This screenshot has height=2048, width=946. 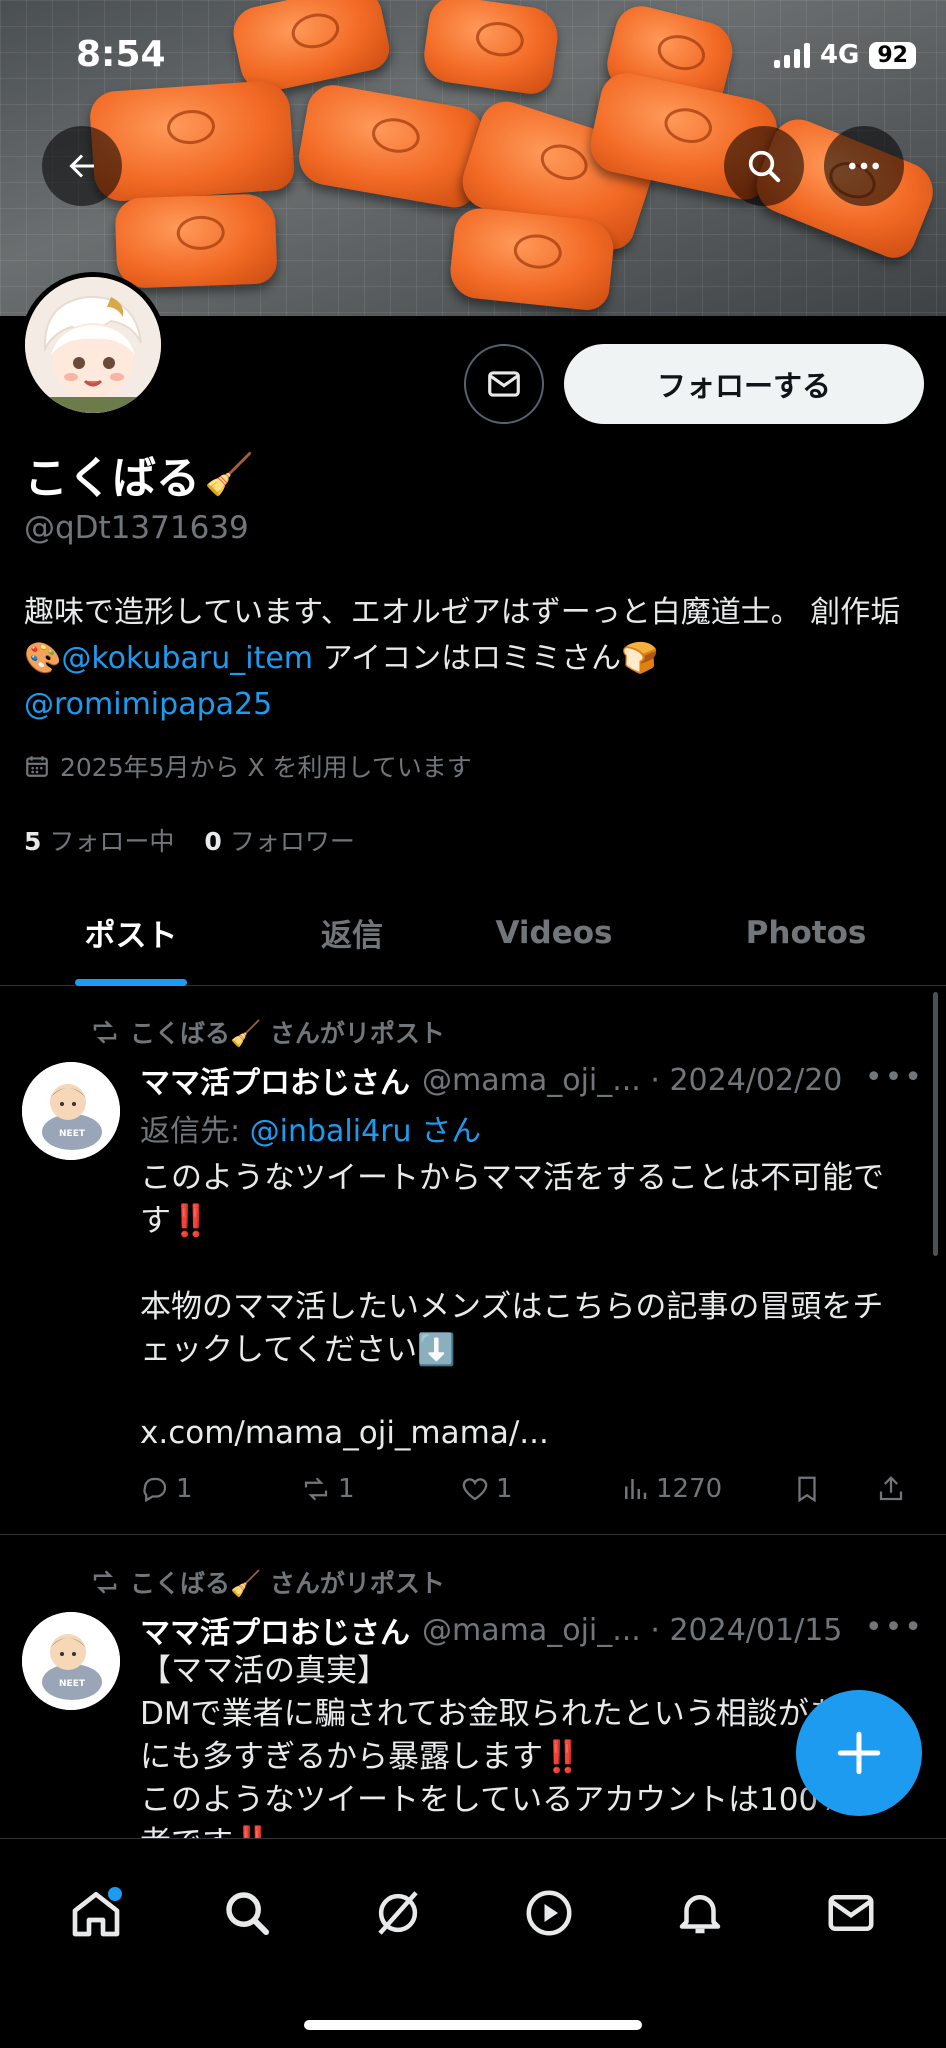 I want to click on post-header: ママ活プロおじさん @mama_oji_... · 2024/01/15, so click(x=535, y=1630).